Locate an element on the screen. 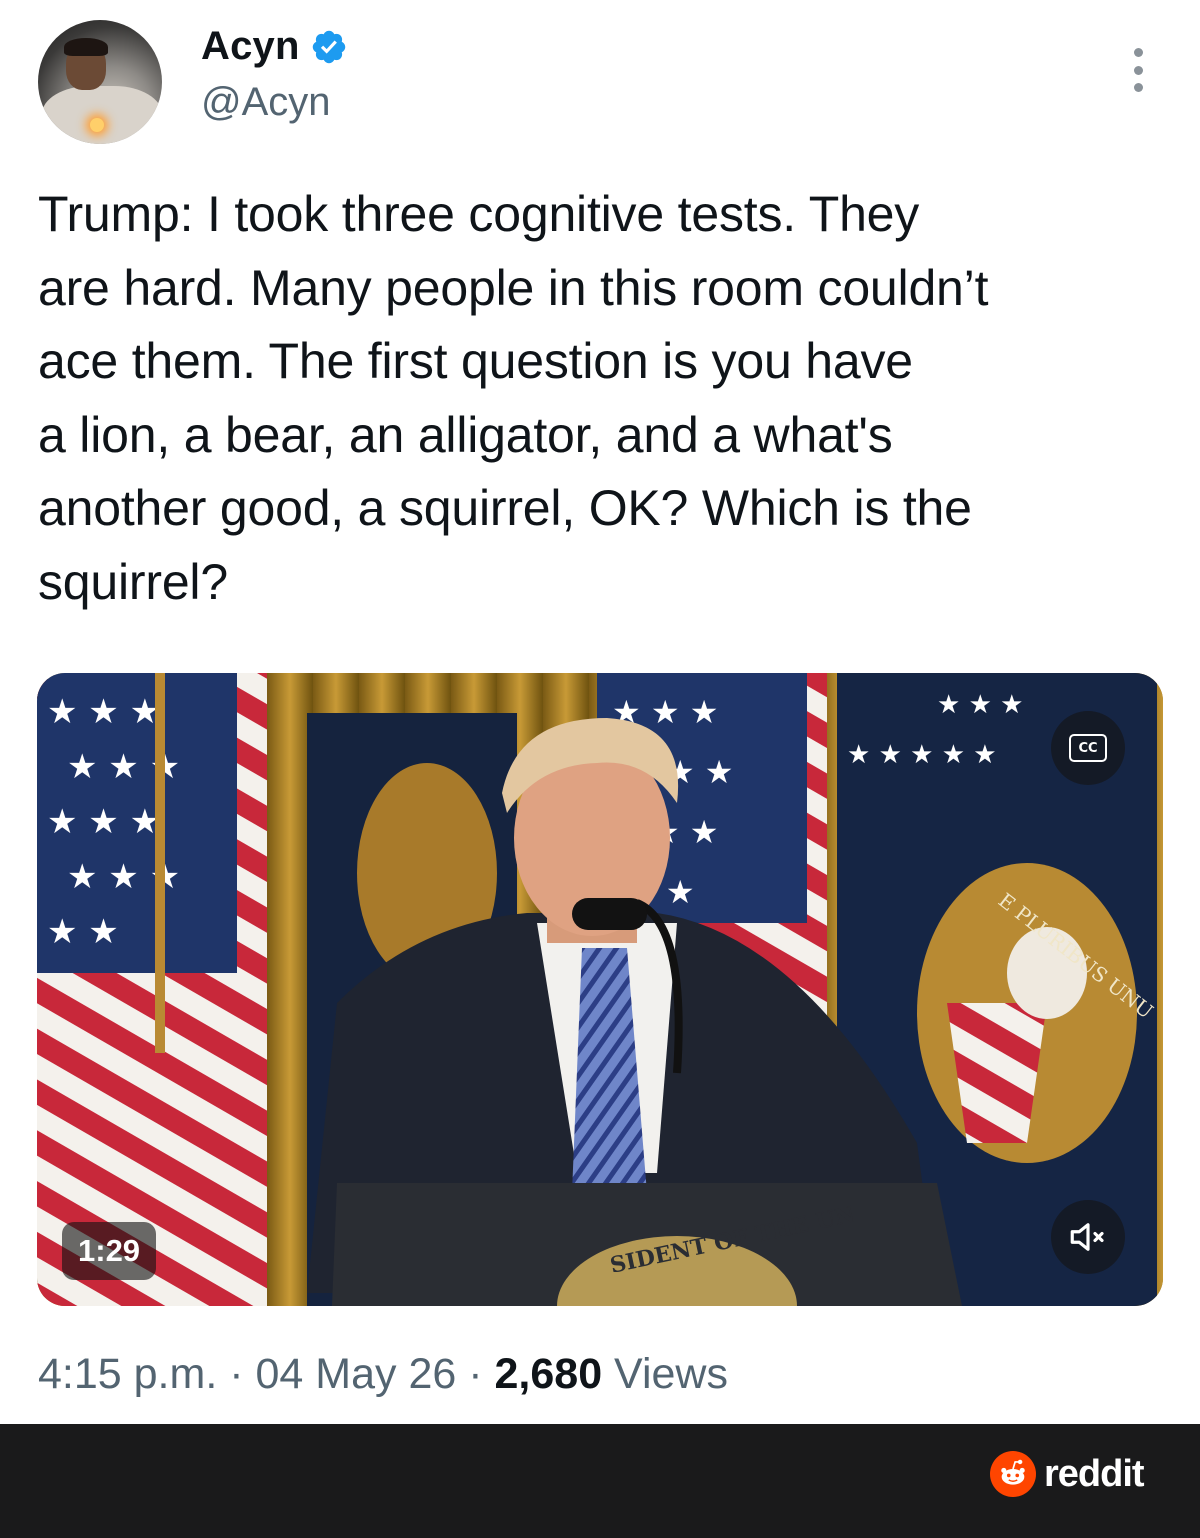  tweet-date: 04 May 26 is located at coordinates (355, 1374).